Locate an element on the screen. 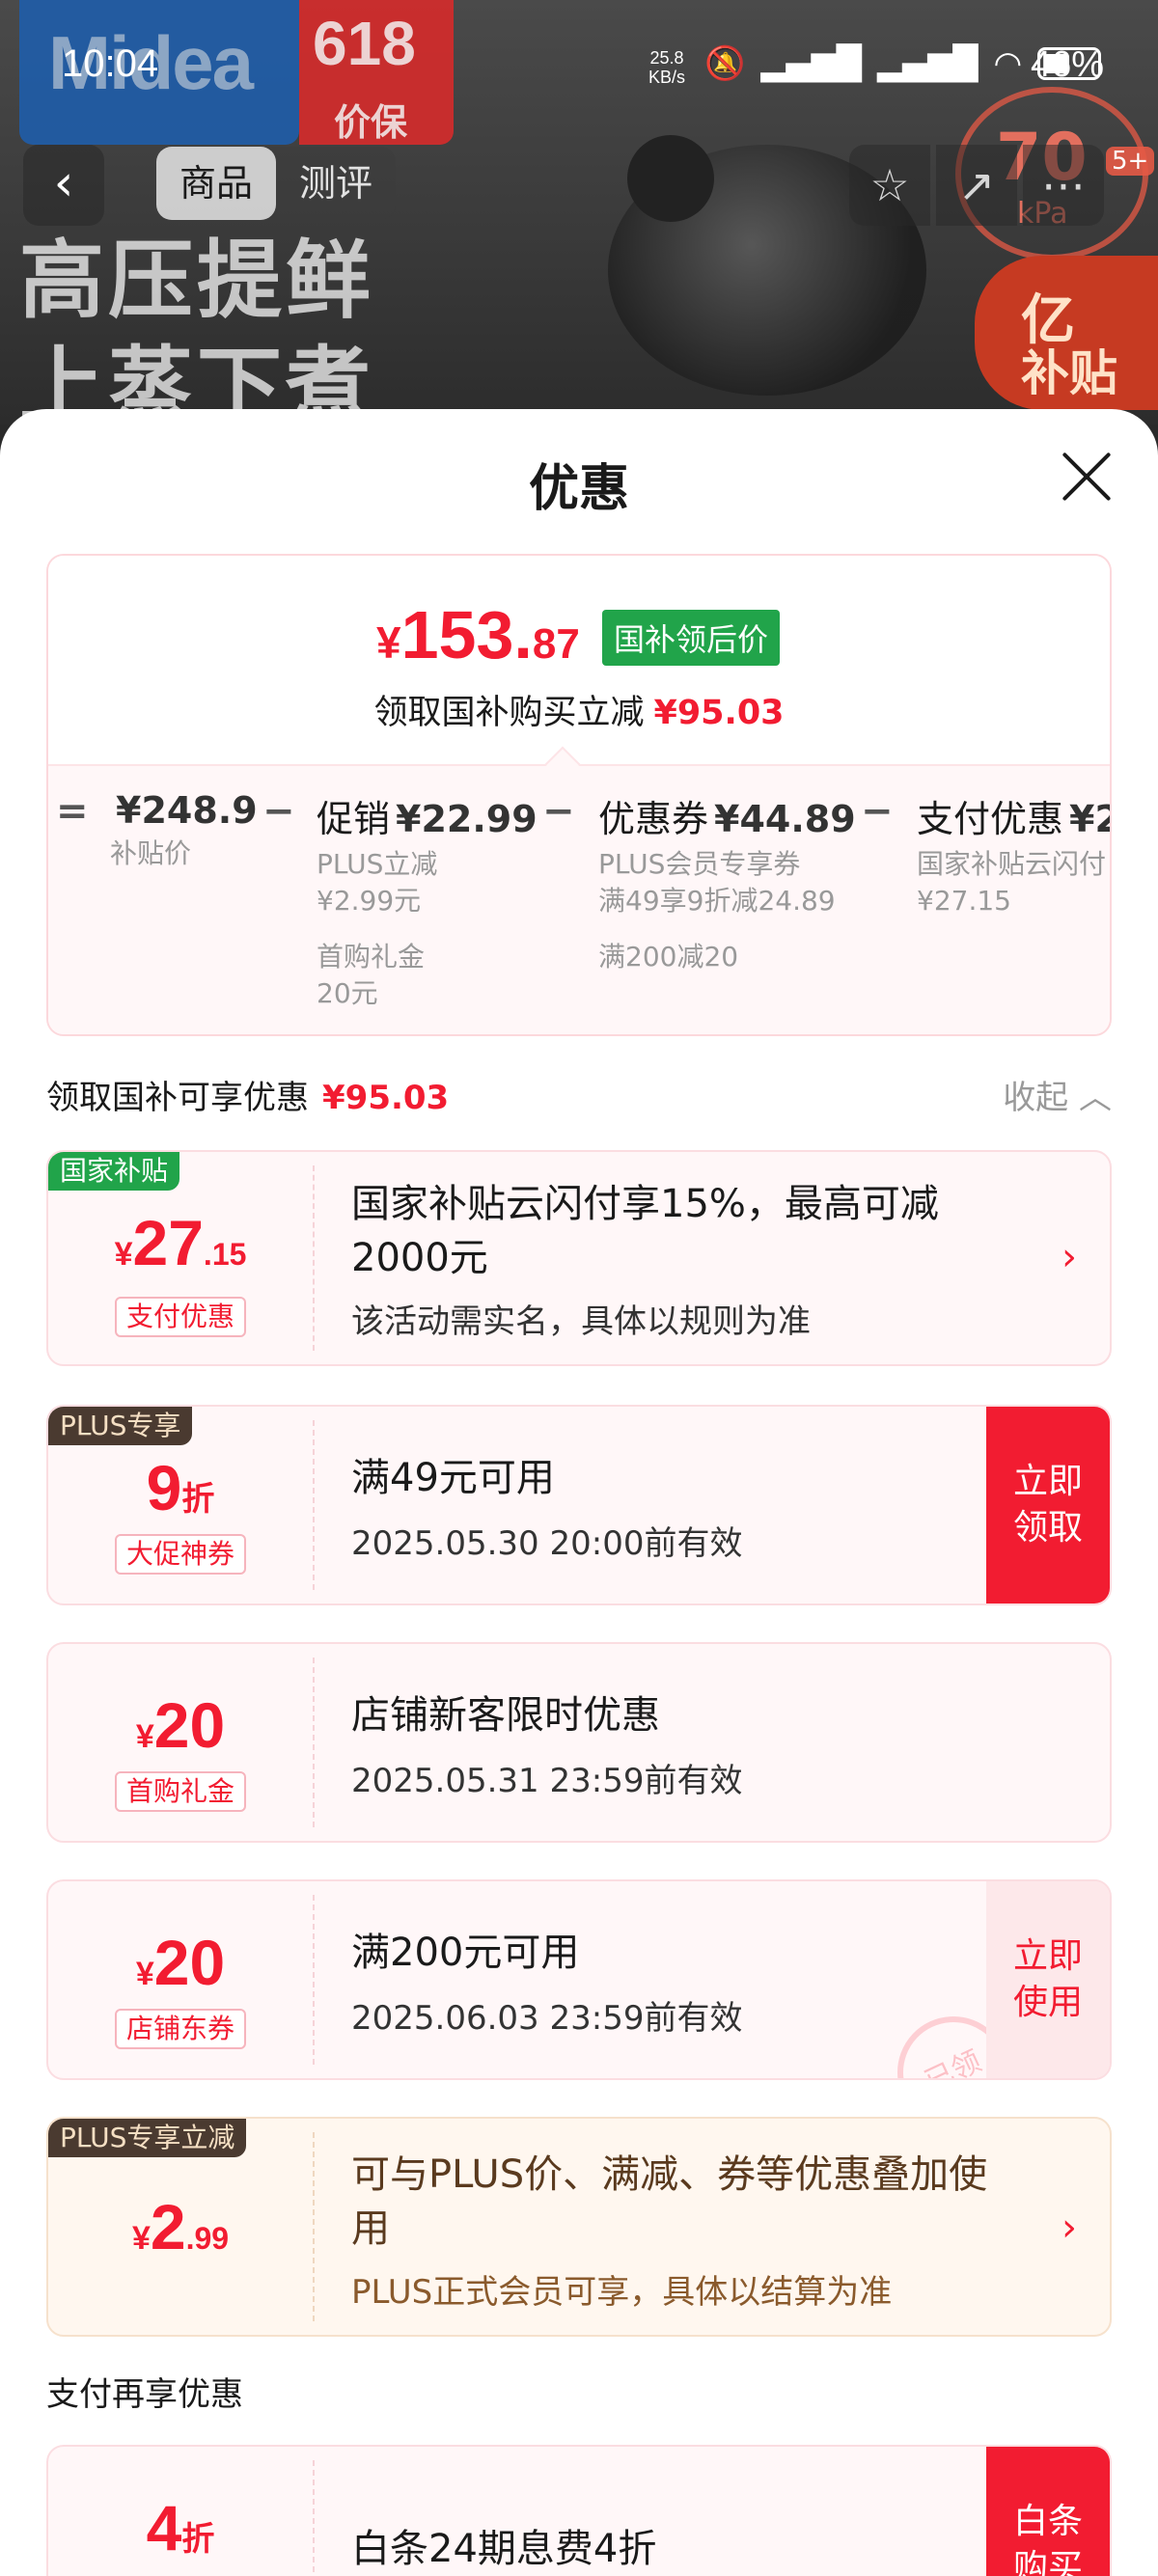 This screenshot has height=2576, width=1158. collapse-label: 收起 is located at coordinates (1036, 1098).